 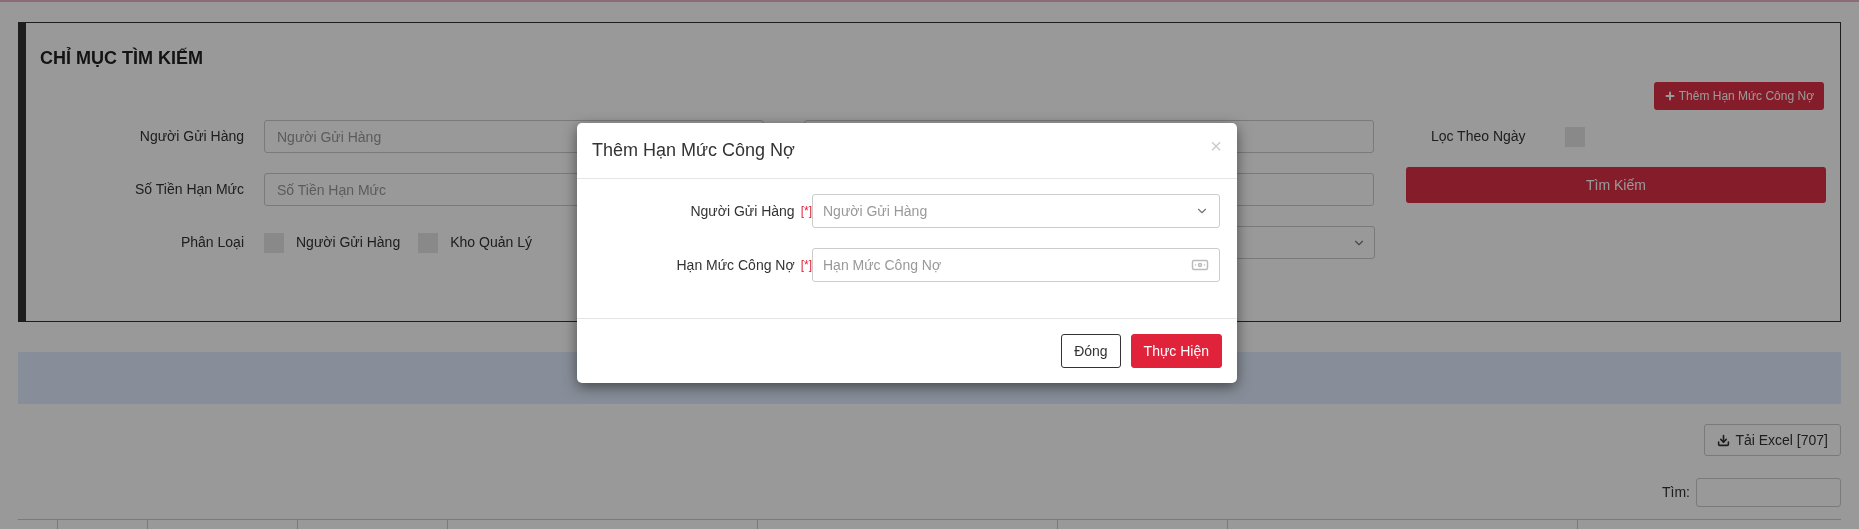 I want to click on placeholder-text: Hạn Mức Công Nợ, so click(x=882, y=265).